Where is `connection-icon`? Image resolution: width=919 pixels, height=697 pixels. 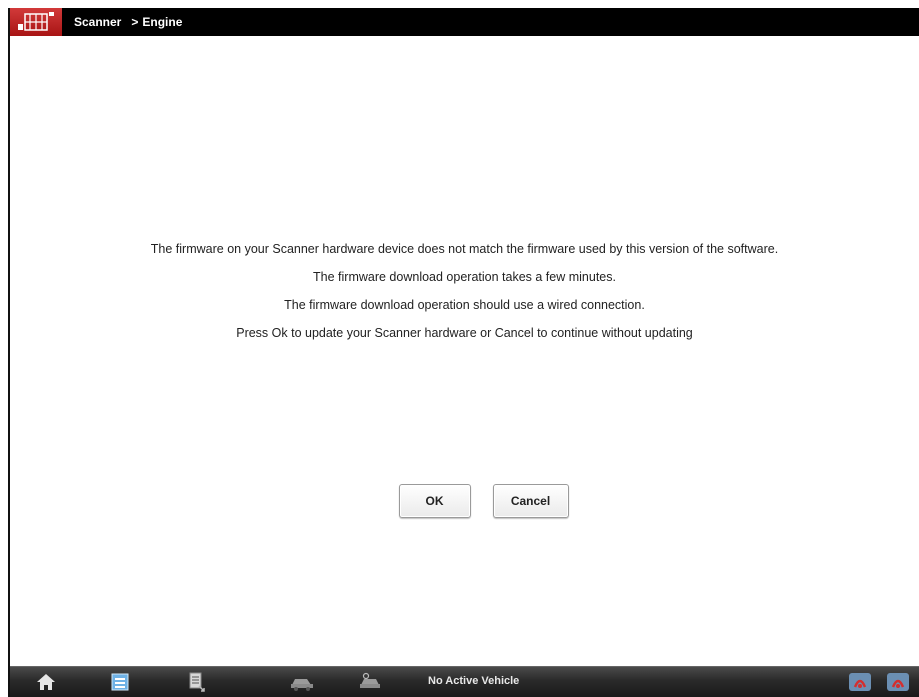
connection-icon is located at coordinates (860, 682).